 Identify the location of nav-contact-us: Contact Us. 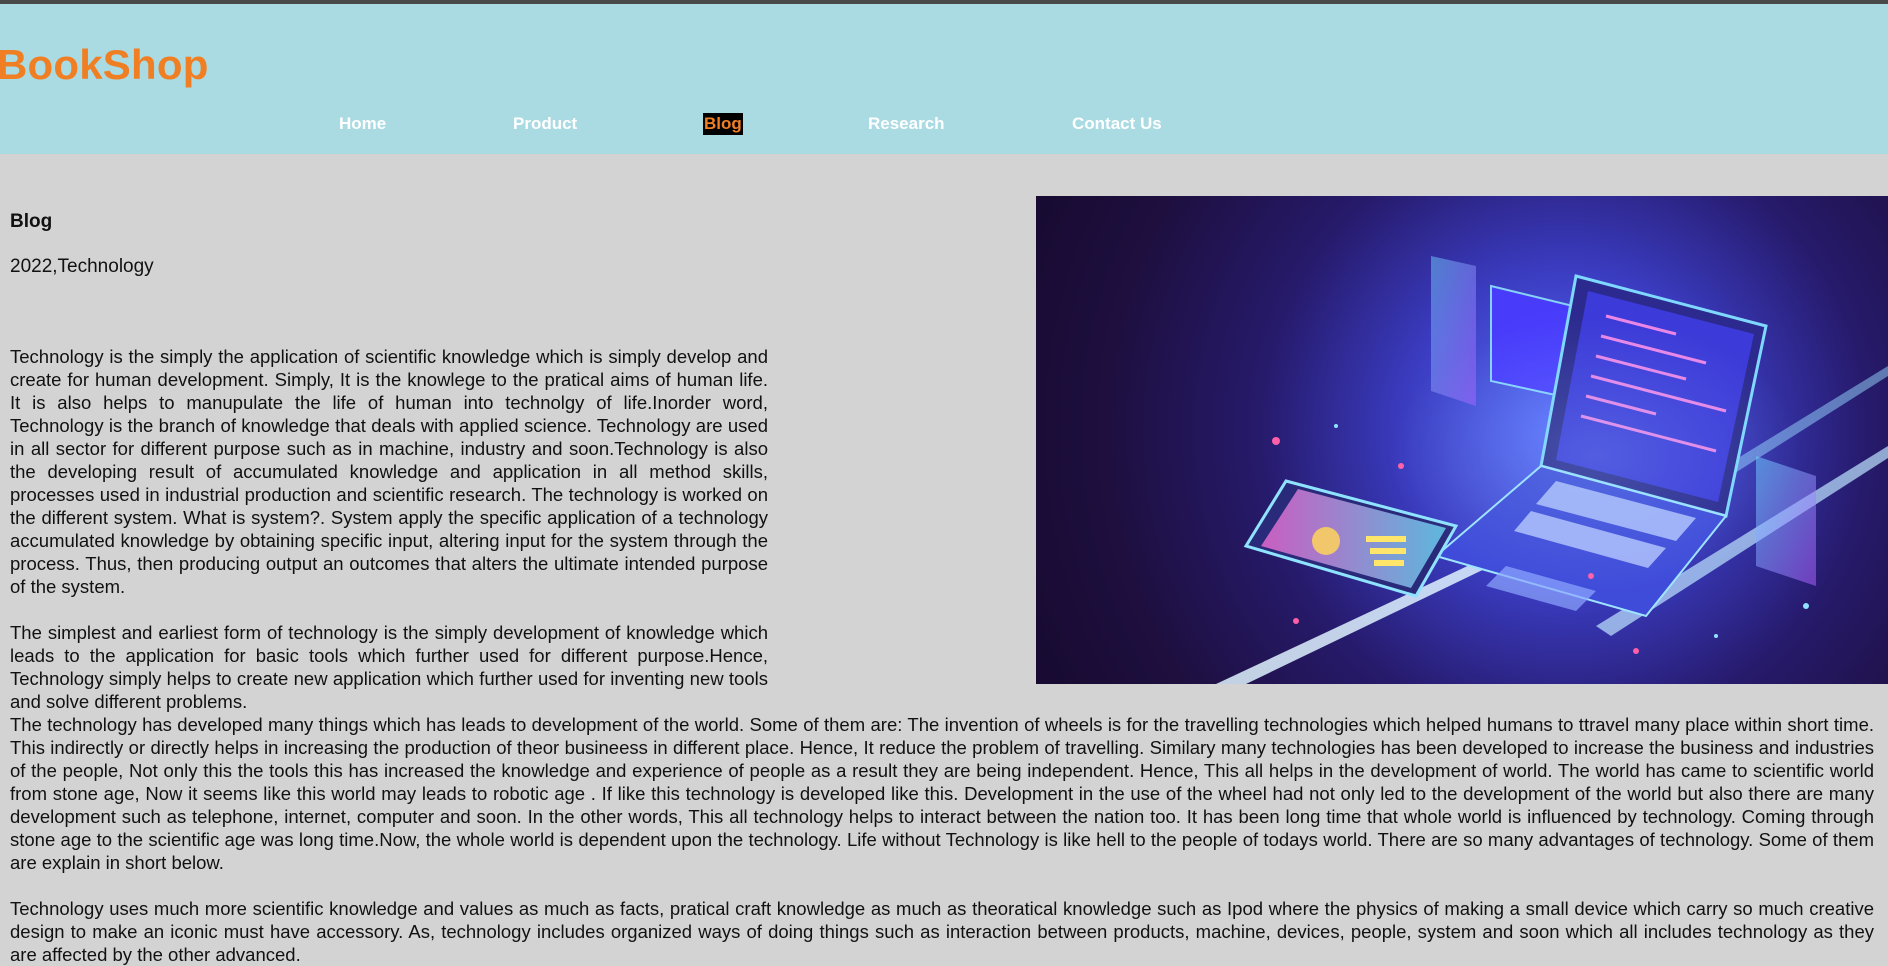
(1117, 124).